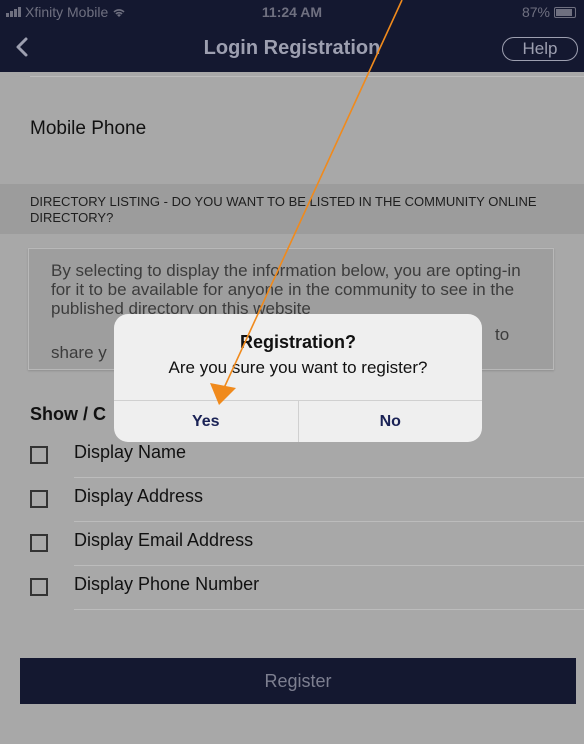  I want to click on directory-info-tail: to, so click(502, 334).